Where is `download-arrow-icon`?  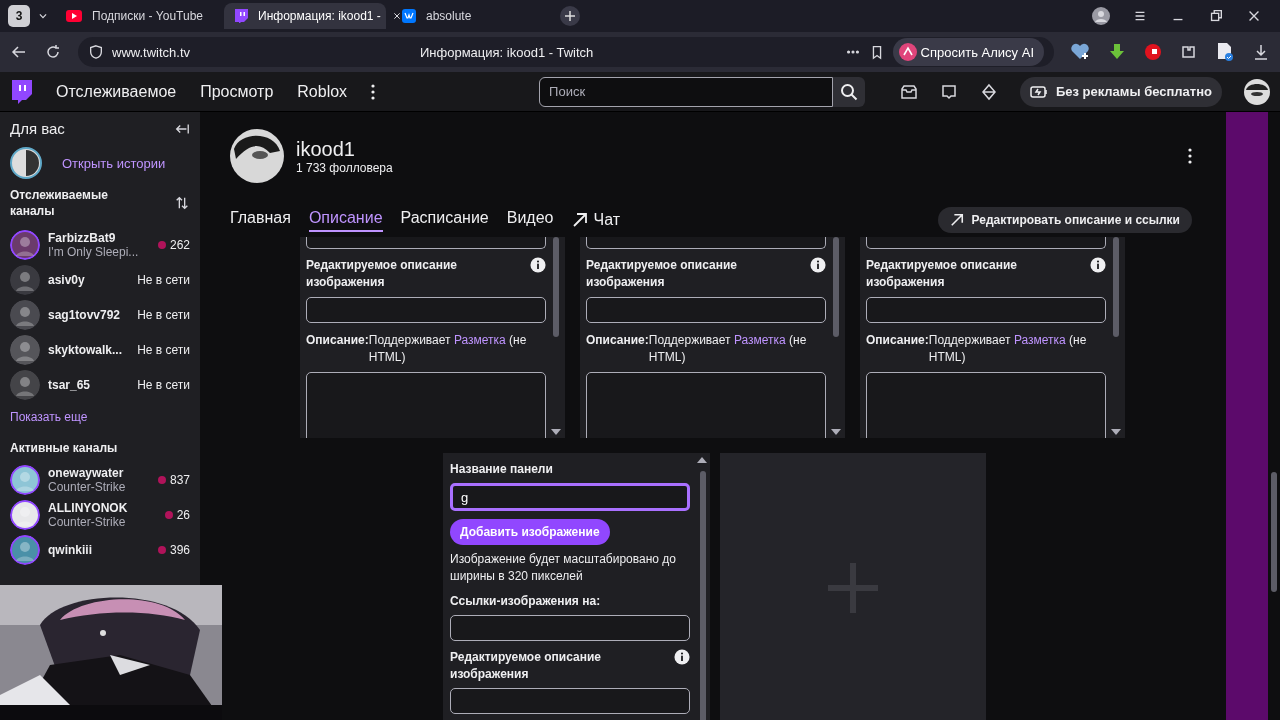 download-arrow-icon is located at coordinates (1117, 52).